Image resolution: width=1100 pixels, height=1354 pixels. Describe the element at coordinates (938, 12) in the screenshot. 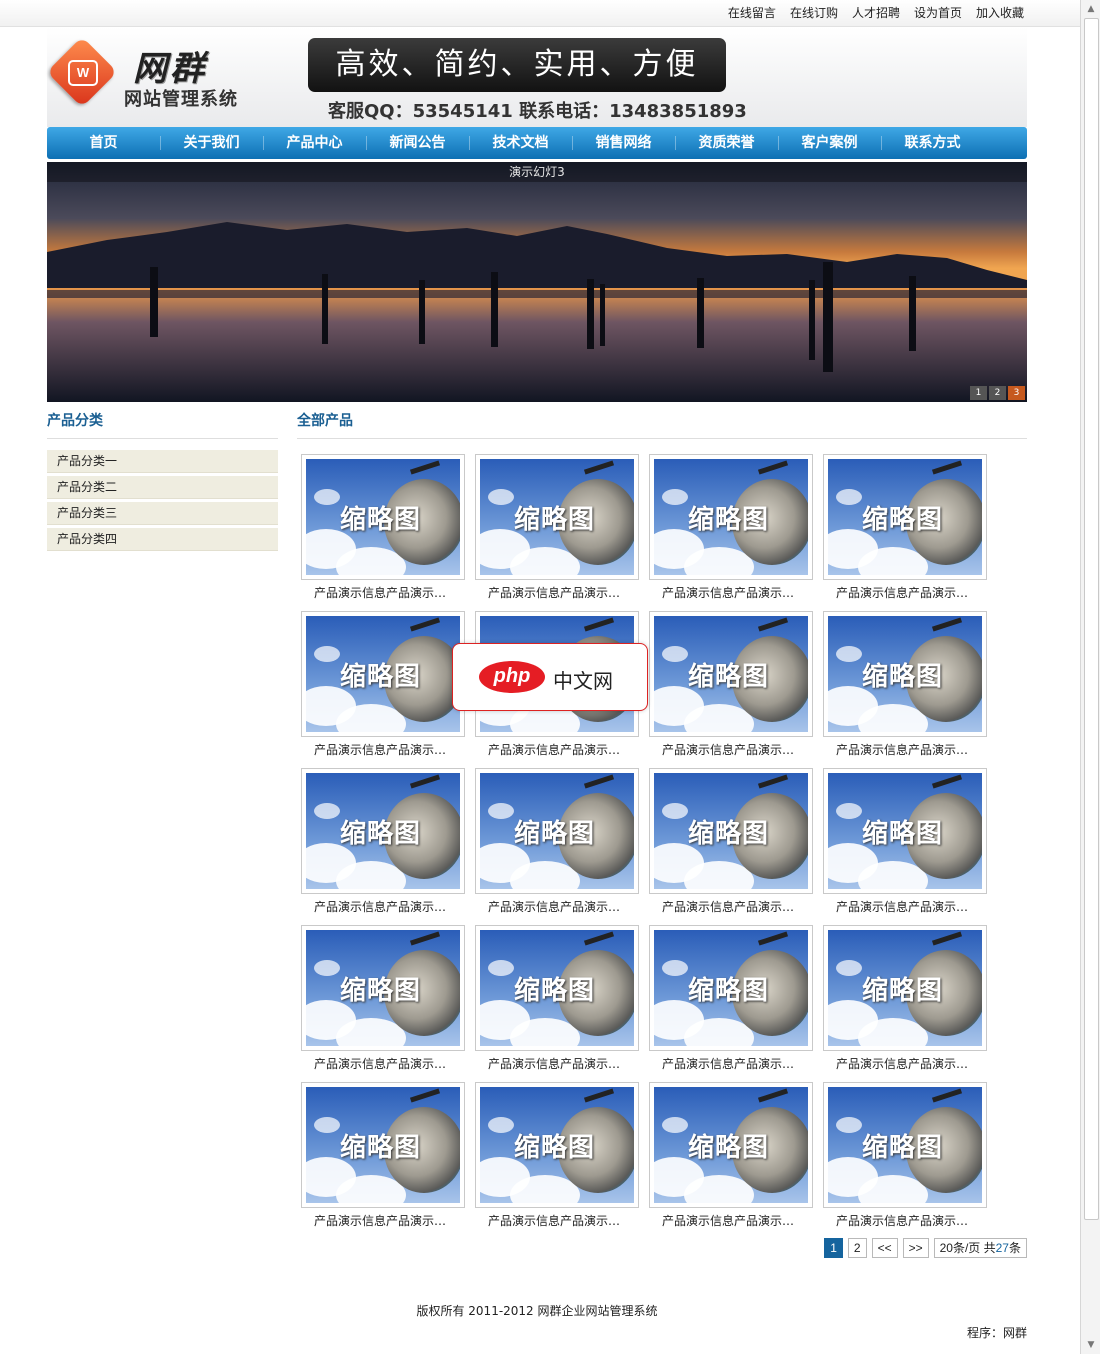

I see `top-link-set-homepage: 设为首页` at that location.